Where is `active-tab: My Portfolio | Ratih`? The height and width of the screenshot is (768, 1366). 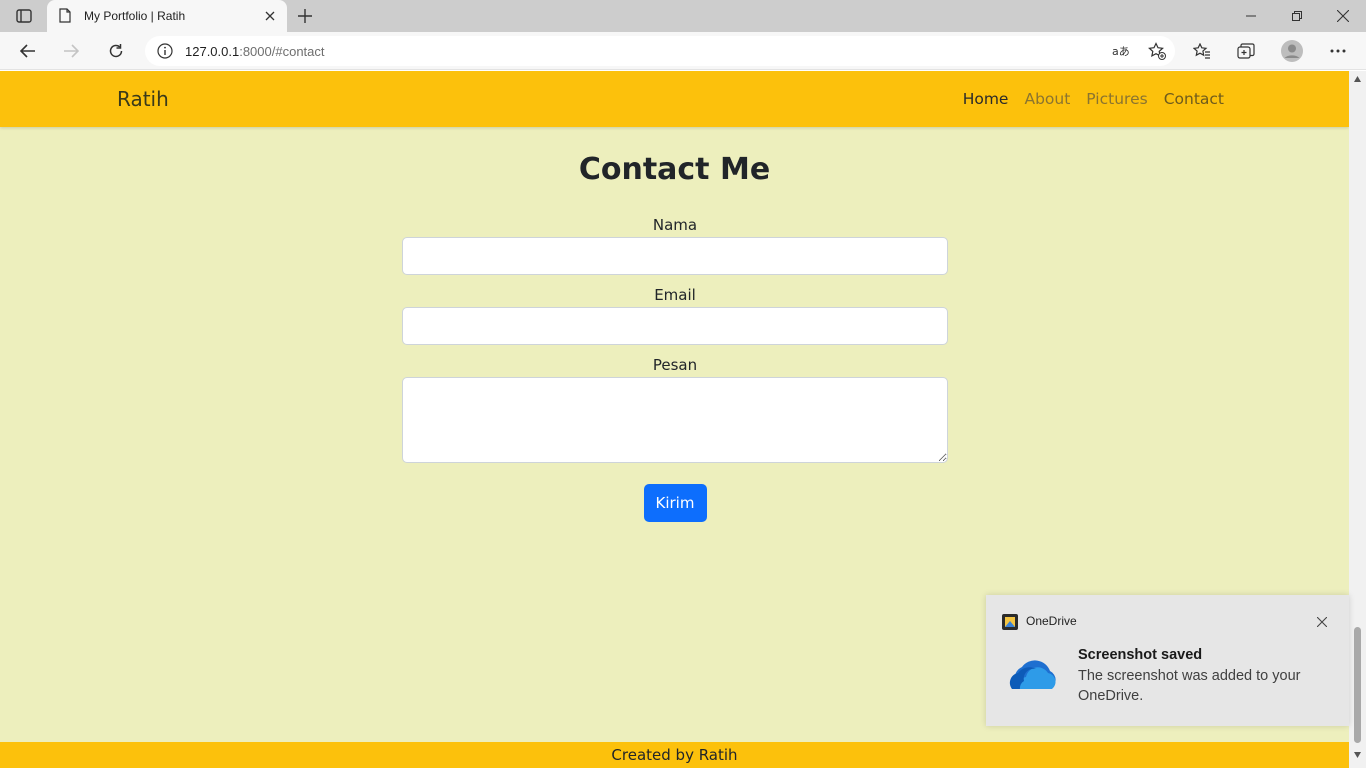 active-tab: My Portfolio | Ratih is located at coordinates (167, 16).